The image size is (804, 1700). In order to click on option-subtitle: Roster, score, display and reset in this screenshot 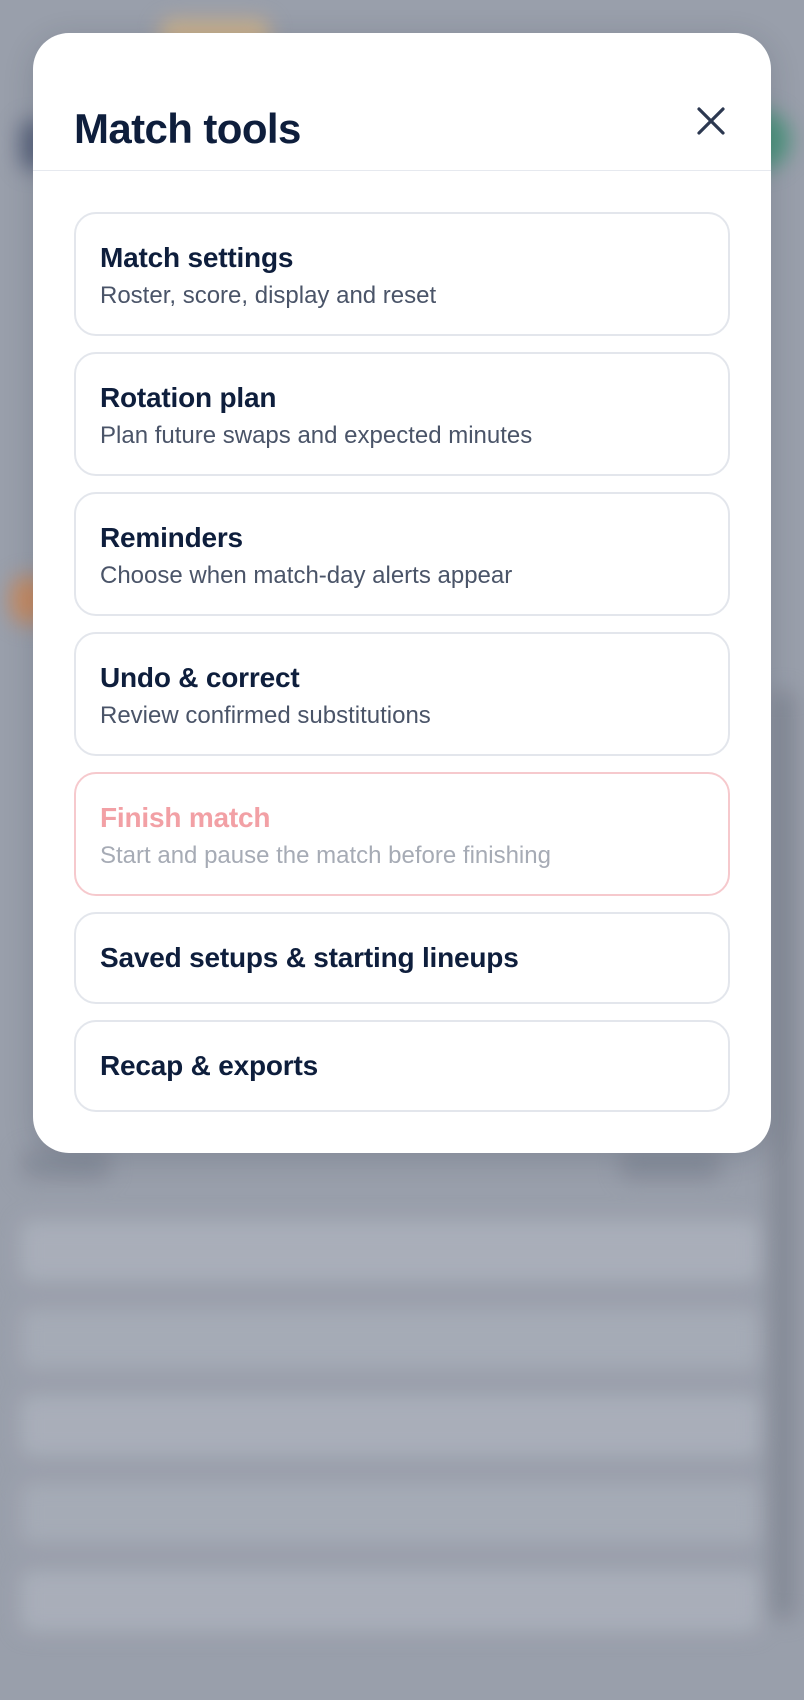, I will do `click(268, 295)`.